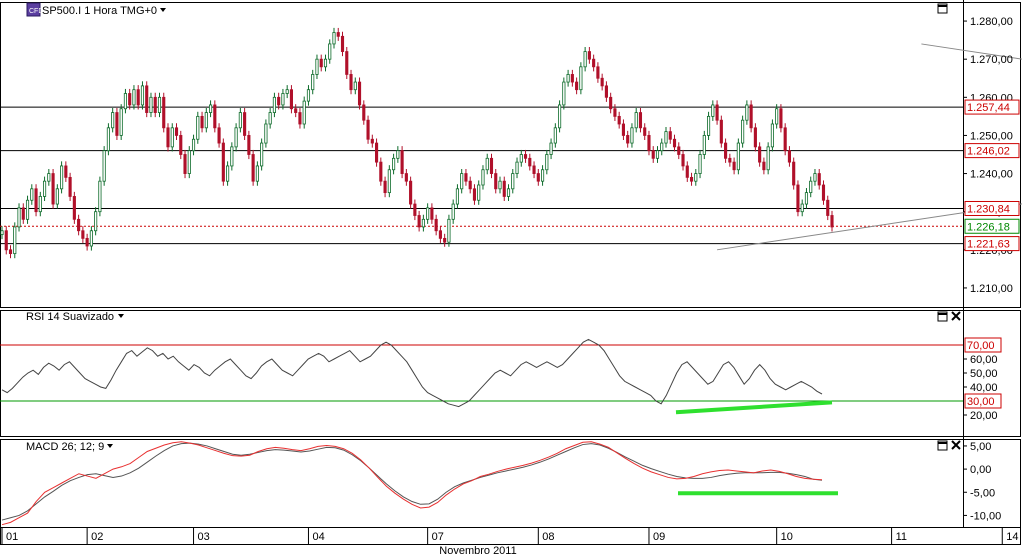  Describe the element at coordinates (988, 108) in the screenshot. I see `price-level-label: 1.257,44` at that location.